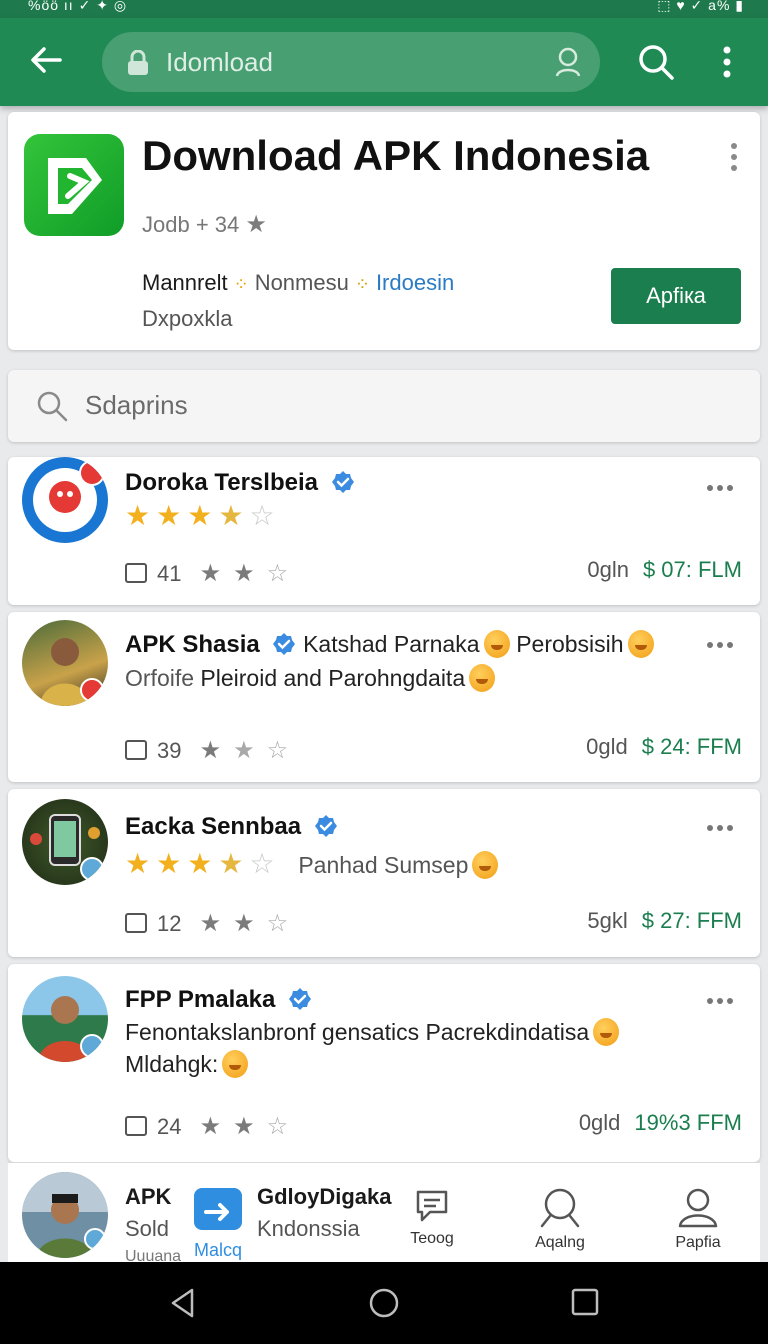 This screenshot has width=768, height=1344. I want to click on header-subtitle: Dxpoxkla, so click(187, 318).